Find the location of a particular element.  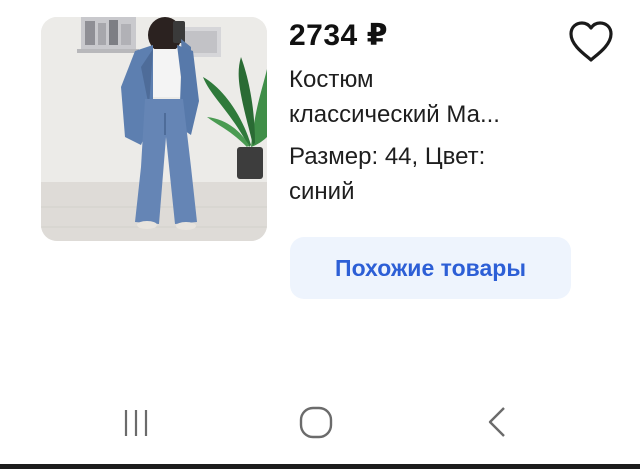

similar-products-button: Похожие товары is located at coordinates (430, 268).